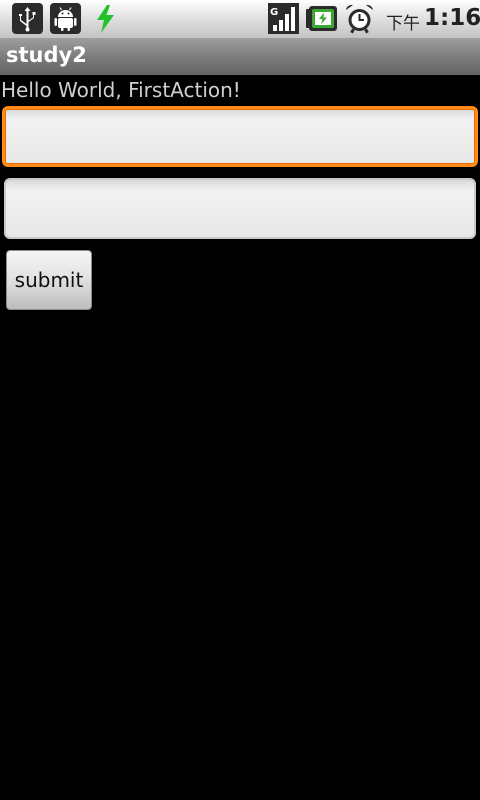 The image size is (480, 800). Describe the element at coordinates (274, 12) in the screenshot. I see `svg-text: G` at that location.